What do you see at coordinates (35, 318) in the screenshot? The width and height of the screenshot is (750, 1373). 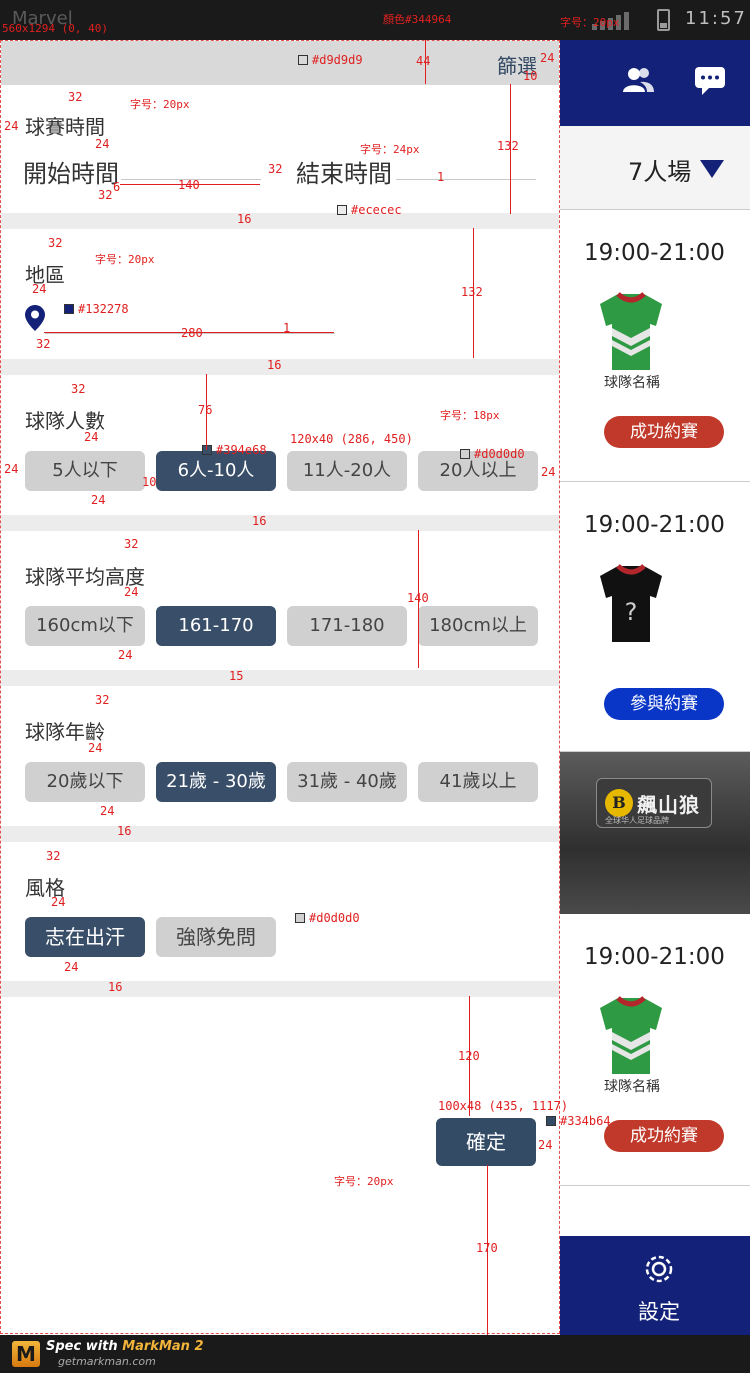 I see `location-pin-icon` at bounding box center [35, 318].